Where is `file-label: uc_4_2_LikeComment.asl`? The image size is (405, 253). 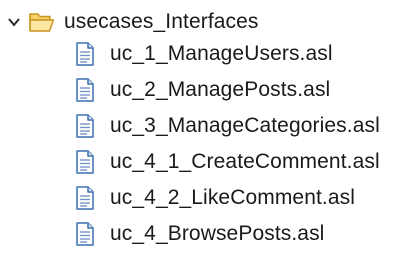 file-label: uc_4_2_LikeComment.asl is located at coordinates (233, 197).